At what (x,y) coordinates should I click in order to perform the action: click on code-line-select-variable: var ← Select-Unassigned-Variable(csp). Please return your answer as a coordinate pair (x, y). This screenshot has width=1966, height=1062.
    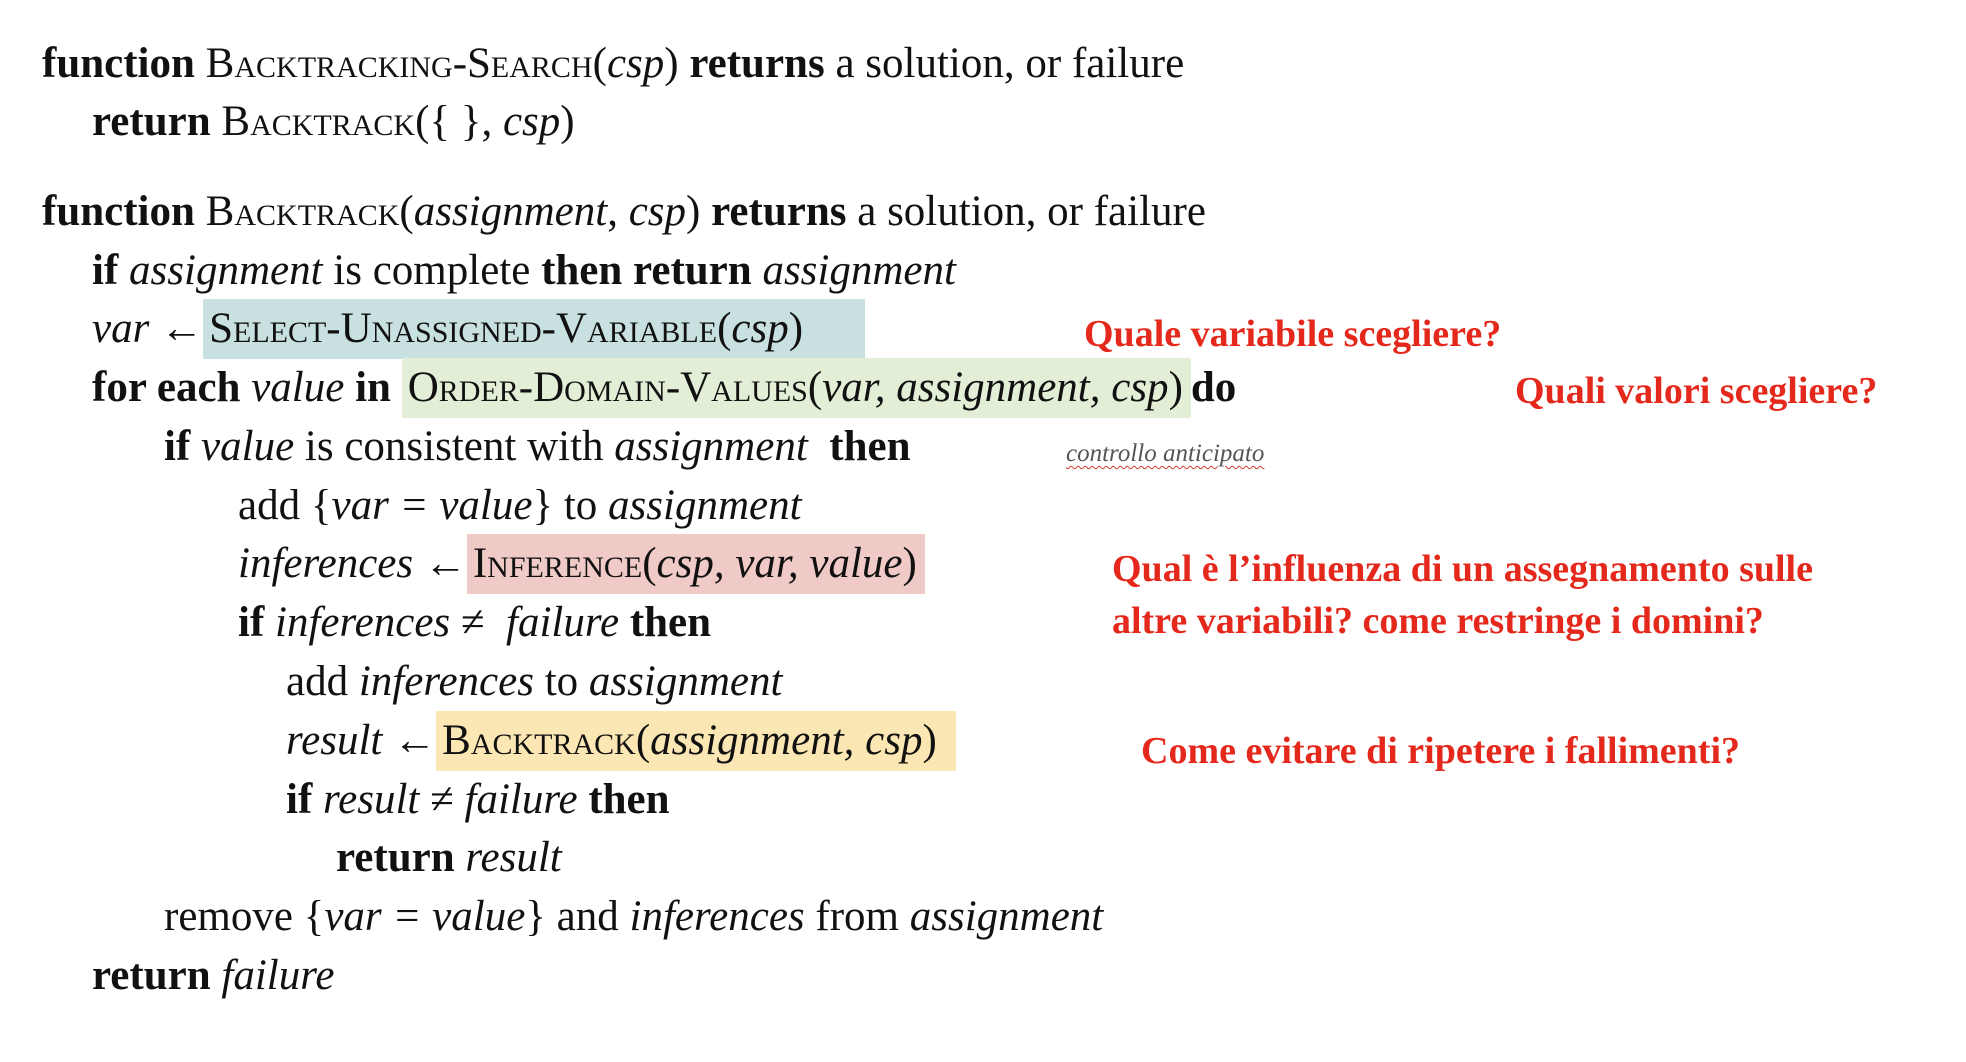
    Looking at the image, I should click on (478, 329).